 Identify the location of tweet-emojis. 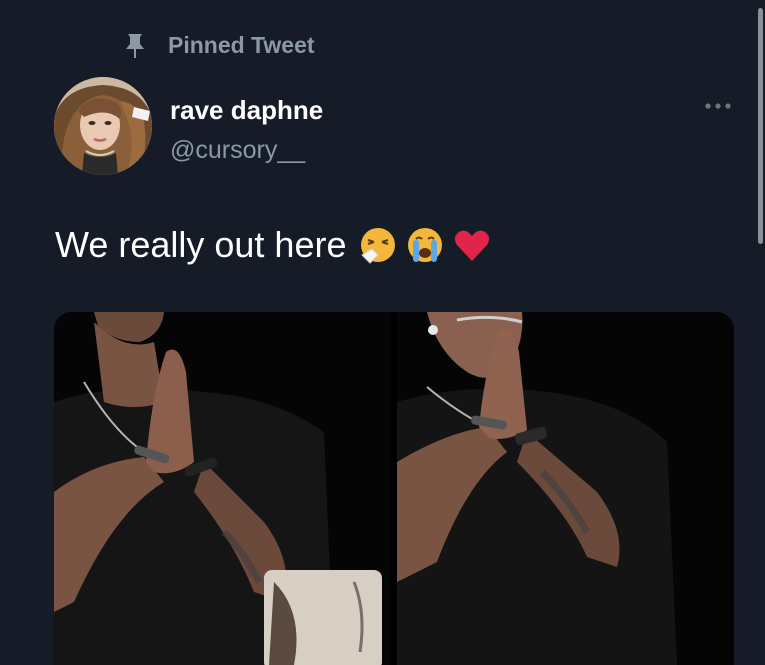
(428, 245).